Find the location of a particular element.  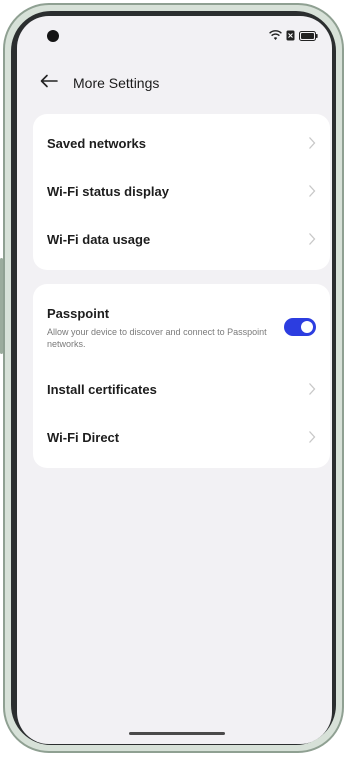

saved-networks-row: Saved networks is located at coordinates (181, 143).